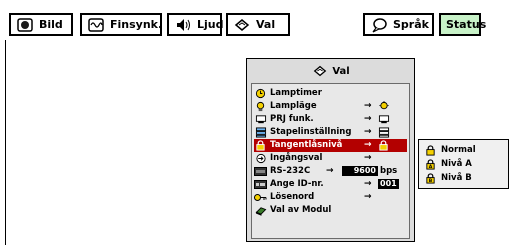 The height and width of the screenshot is (250, 520). Describe the element at coordinates (330, 119) in the screenshot. I see `menu-item-prj-funk: PRJ funk. →` at that location.